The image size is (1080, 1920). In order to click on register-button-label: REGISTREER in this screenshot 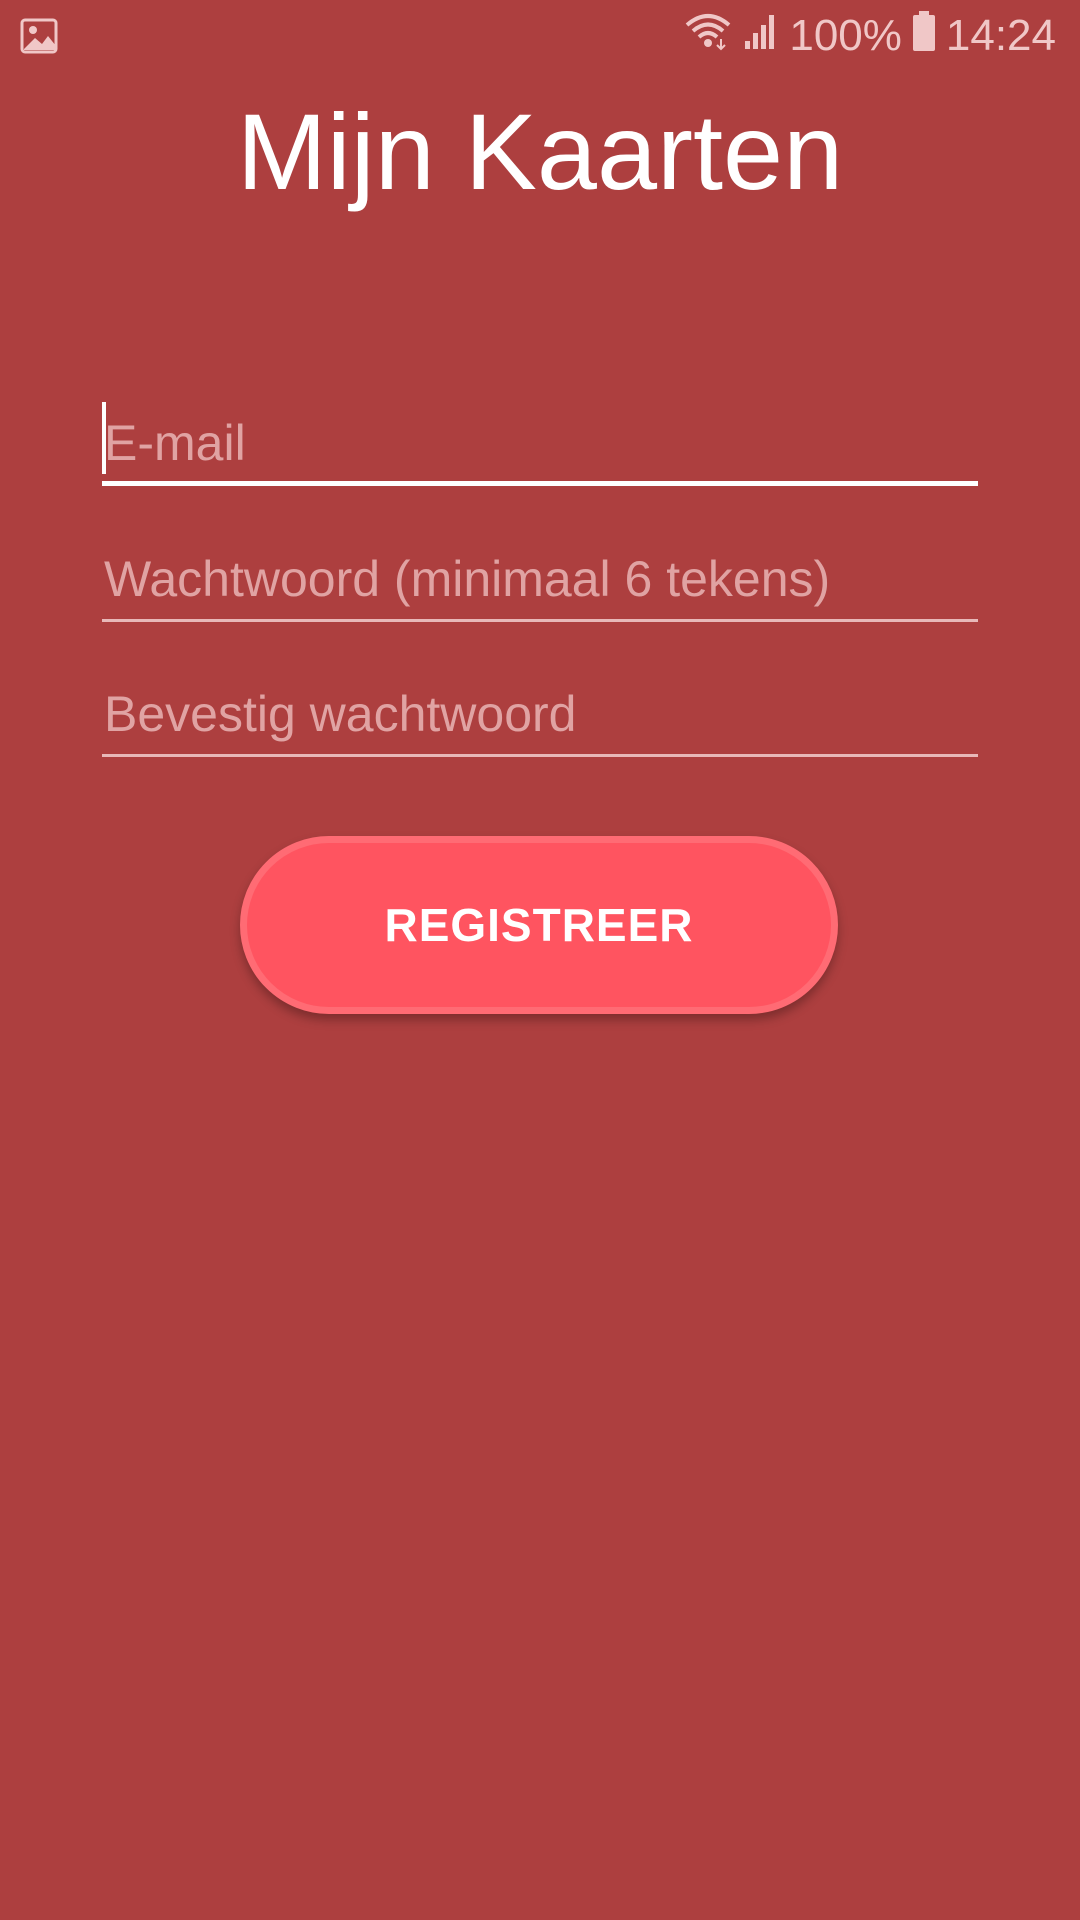, I will do `click(539, 925)`.